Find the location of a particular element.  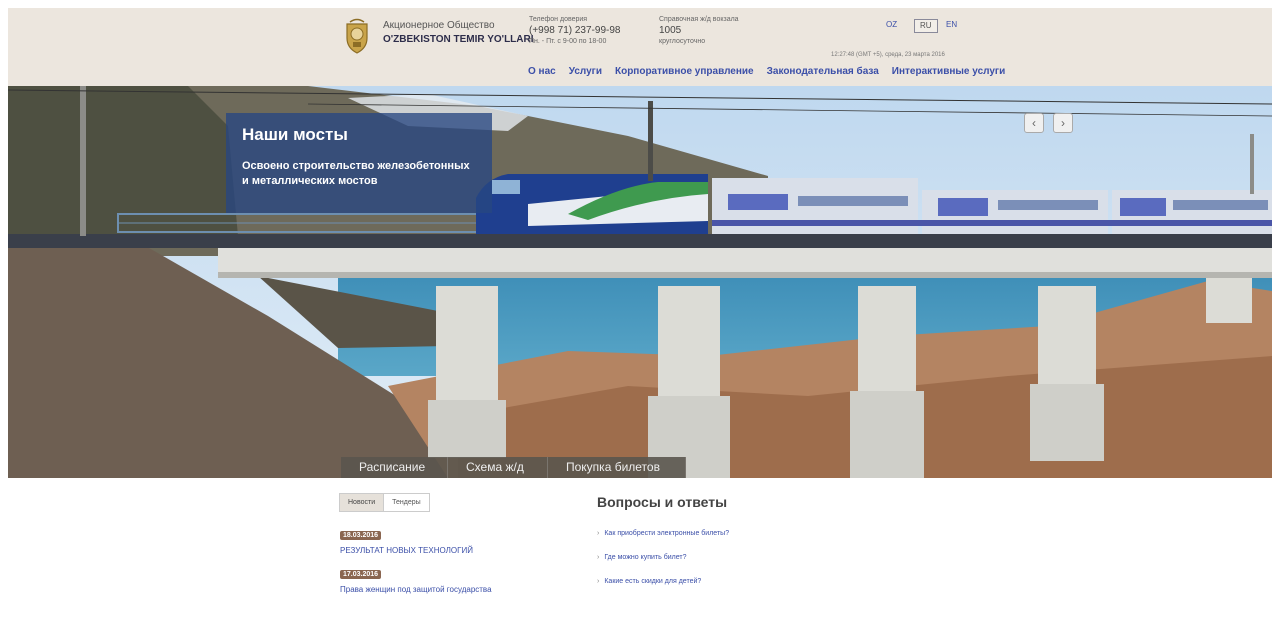

news-date-badge: 17.03.2016 is located at coordinates (361, 574).